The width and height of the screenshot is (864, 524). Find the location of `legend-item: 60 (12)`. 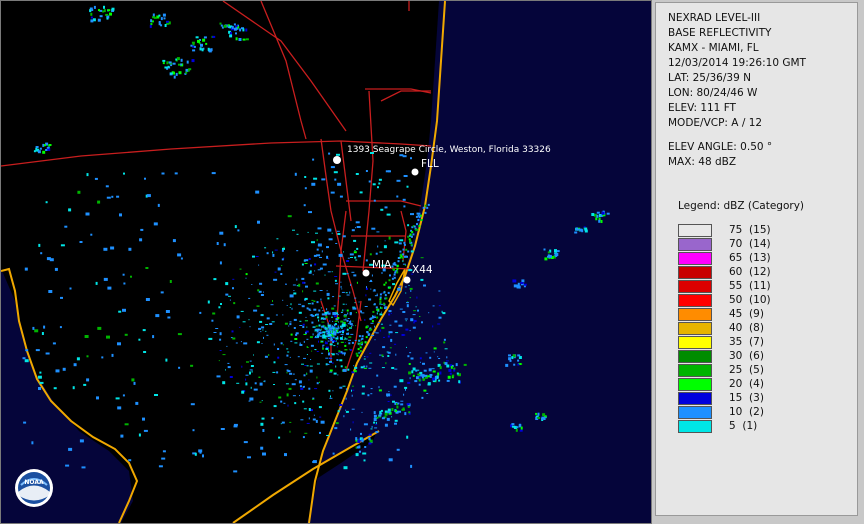

legend-item: 60 (12) is located at coordinates (753, 273).